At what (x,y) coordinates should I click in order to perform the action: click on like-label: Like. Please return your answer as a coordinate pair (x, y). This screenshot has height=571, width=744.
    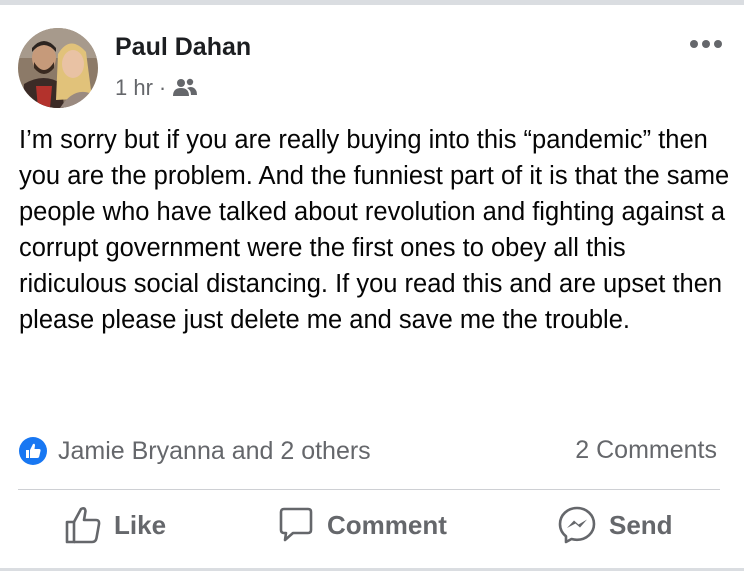
    Looking at the image, I should click on (140, 524).